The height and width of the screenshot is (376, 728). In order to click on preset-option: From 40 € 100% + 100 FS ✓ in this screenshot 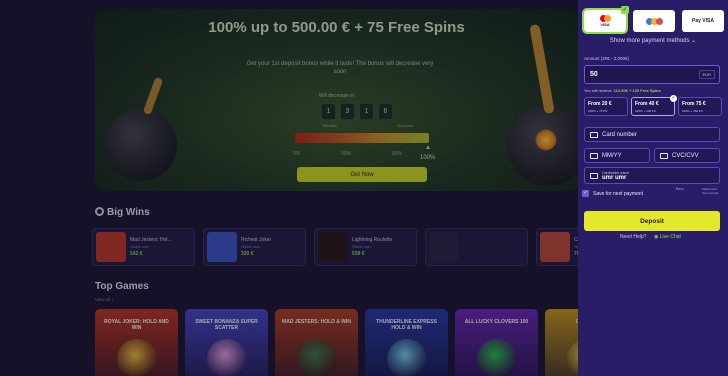, I will do `click(654, 105)`.